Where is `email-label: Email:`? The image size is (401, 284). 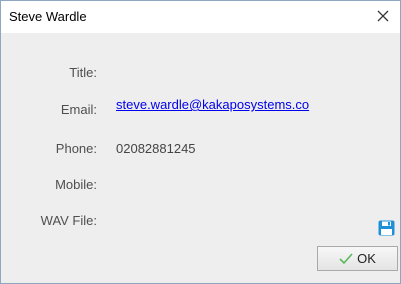
email-label: Email: is located at coordinates (78, 109).